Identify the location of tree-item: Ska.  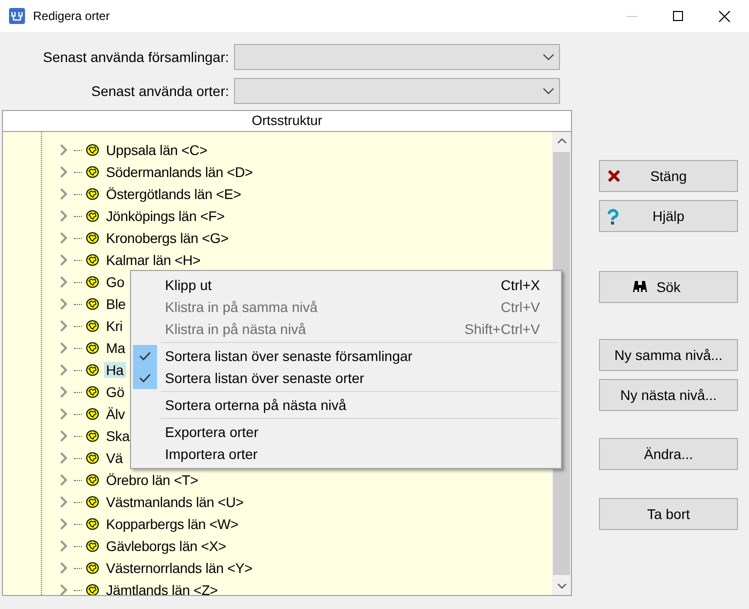
(118, 436).